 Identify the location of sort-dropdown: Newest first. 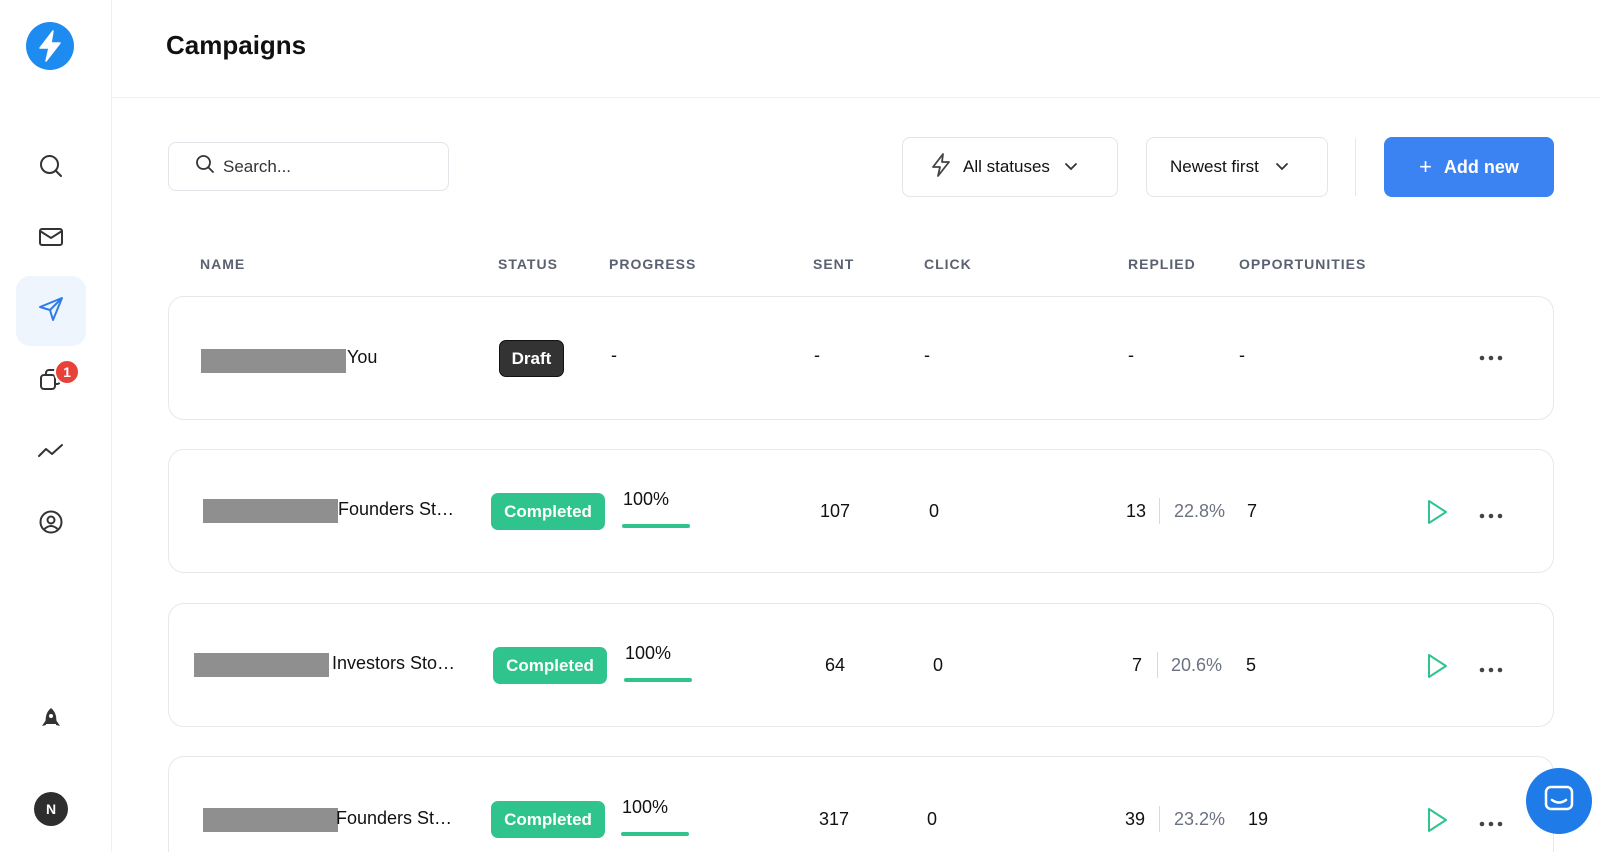
(1237, 167).